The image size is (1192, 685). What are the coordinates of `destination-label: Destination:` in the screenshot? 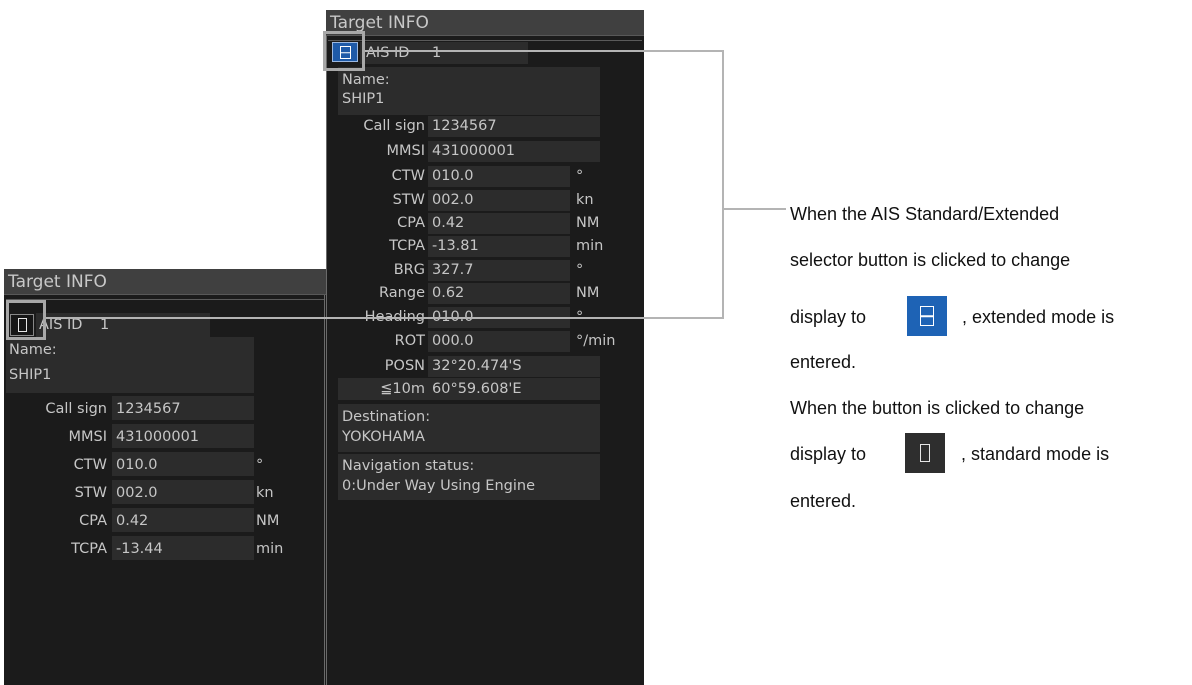 It's located at (386, 417).